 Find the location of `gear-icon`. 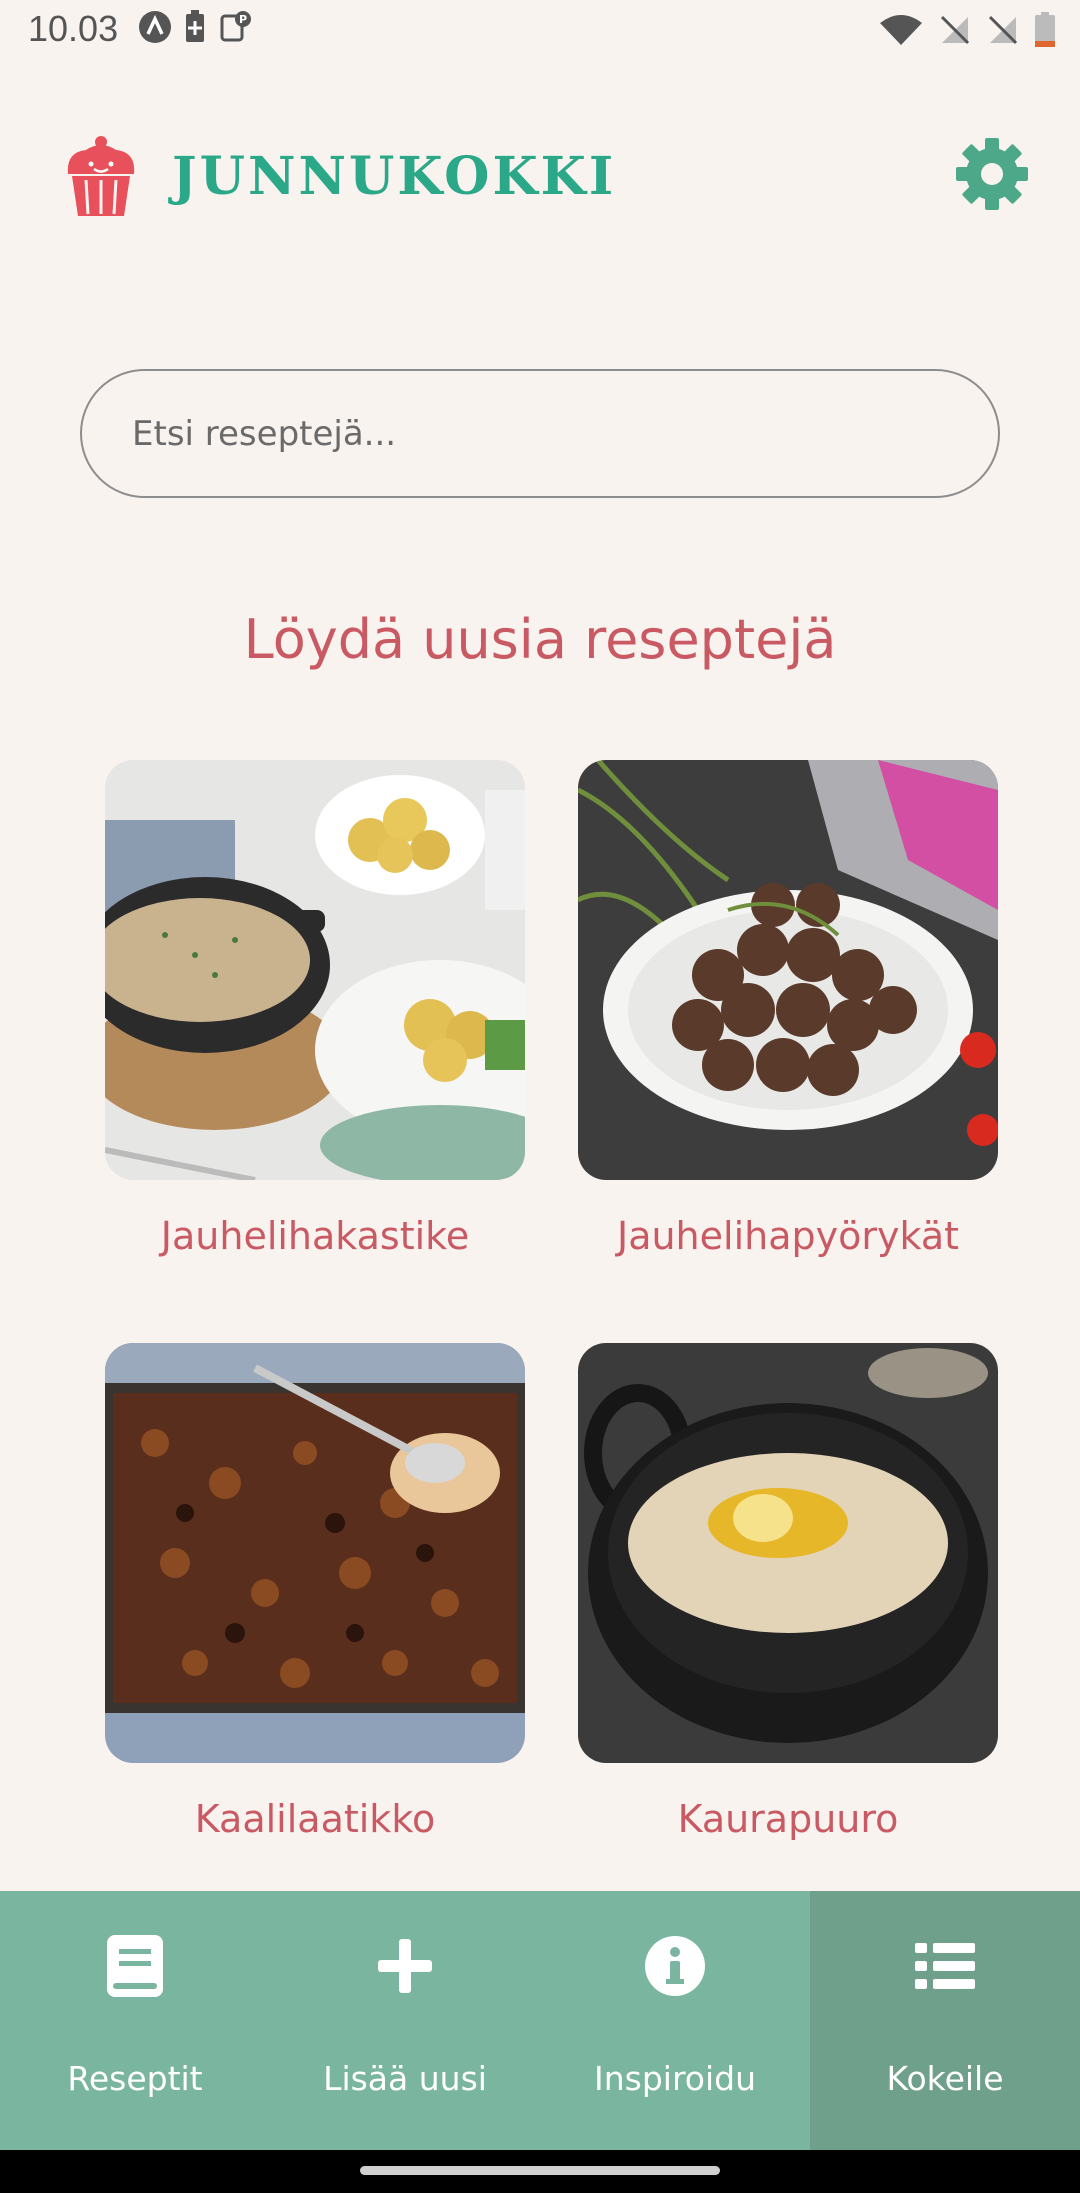

gear-icon is located at coordinates (992, 174).